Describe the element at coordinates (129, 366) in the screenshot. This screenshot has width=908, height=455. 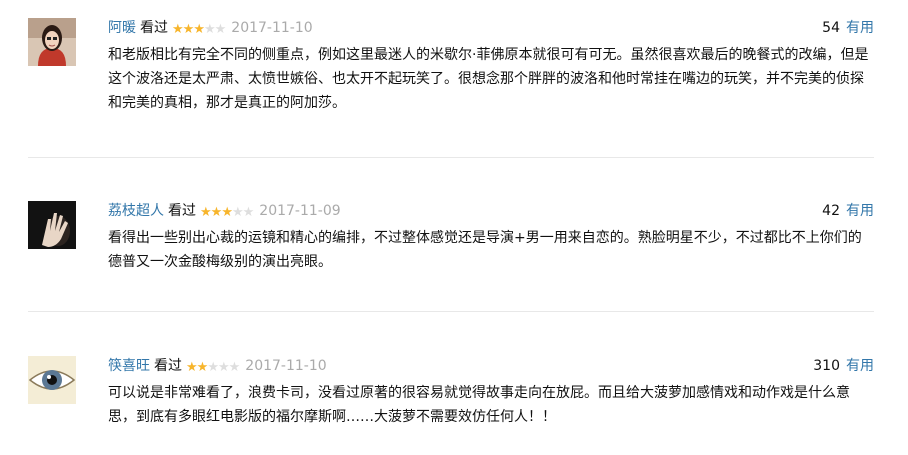
I see `username-link: 筷喜旺` at that location.